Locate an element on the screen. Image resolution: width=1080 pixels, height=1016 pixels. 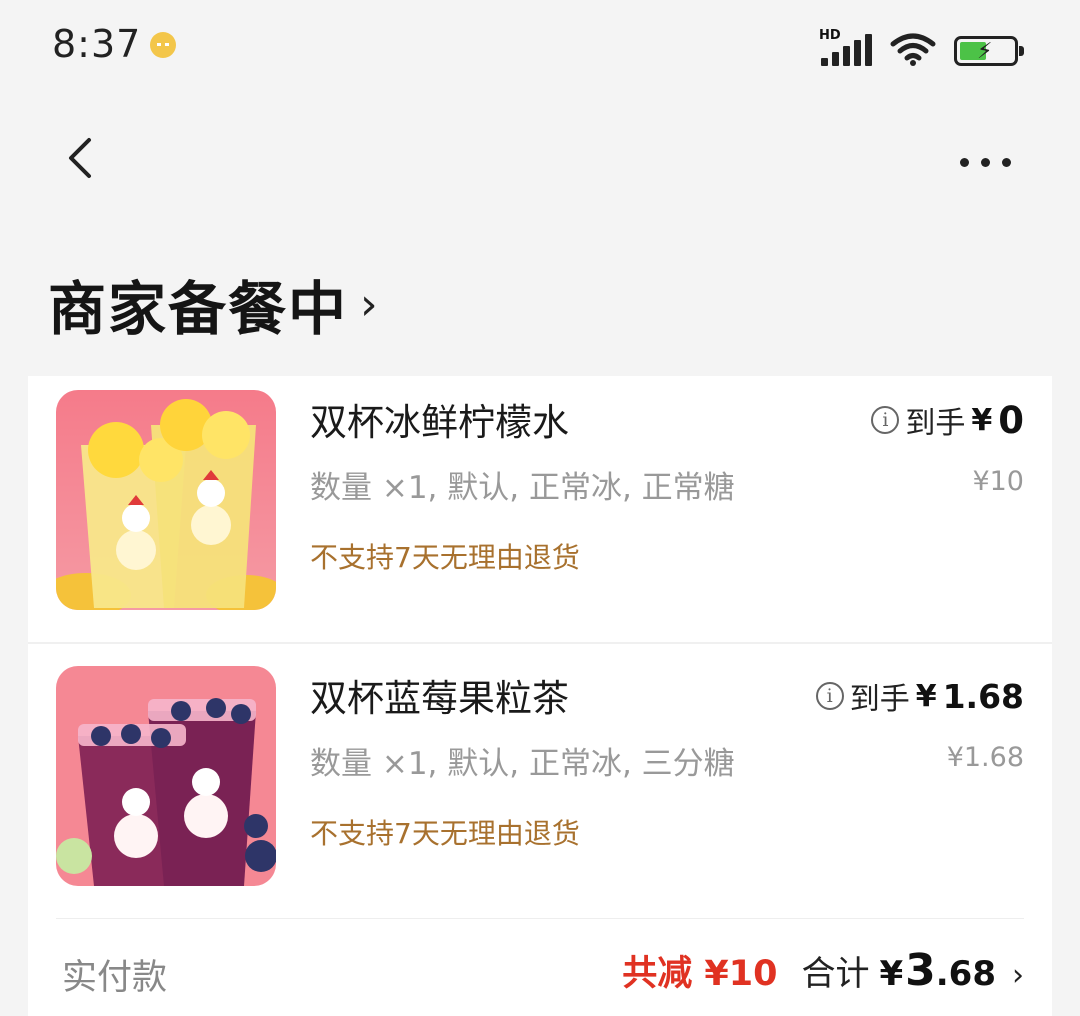
final-price: i 到手 ¥ 0 is located at coordinates (947, 420).